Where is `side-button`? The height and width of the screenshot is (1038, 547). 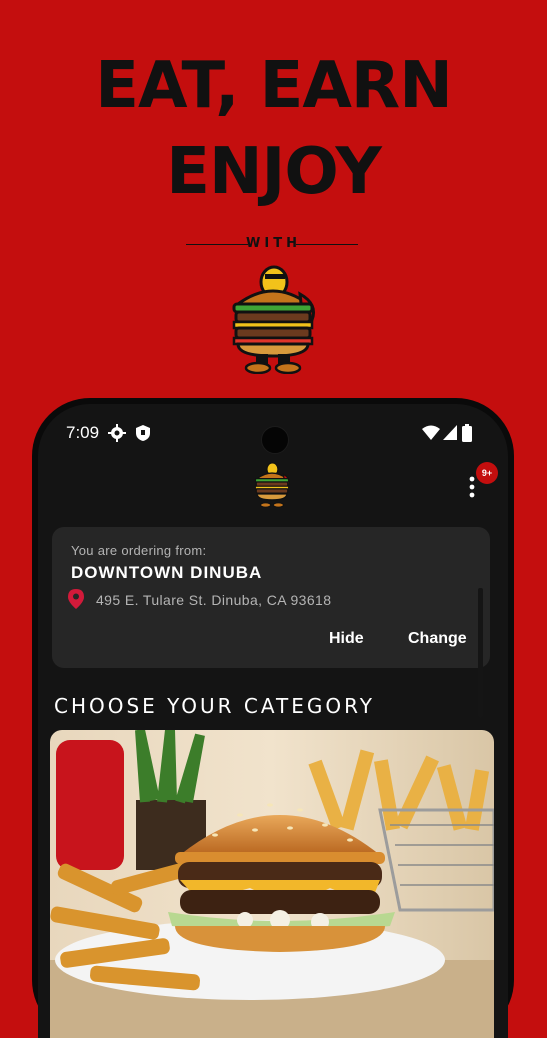 side-button is located at coordinates (480, 653).